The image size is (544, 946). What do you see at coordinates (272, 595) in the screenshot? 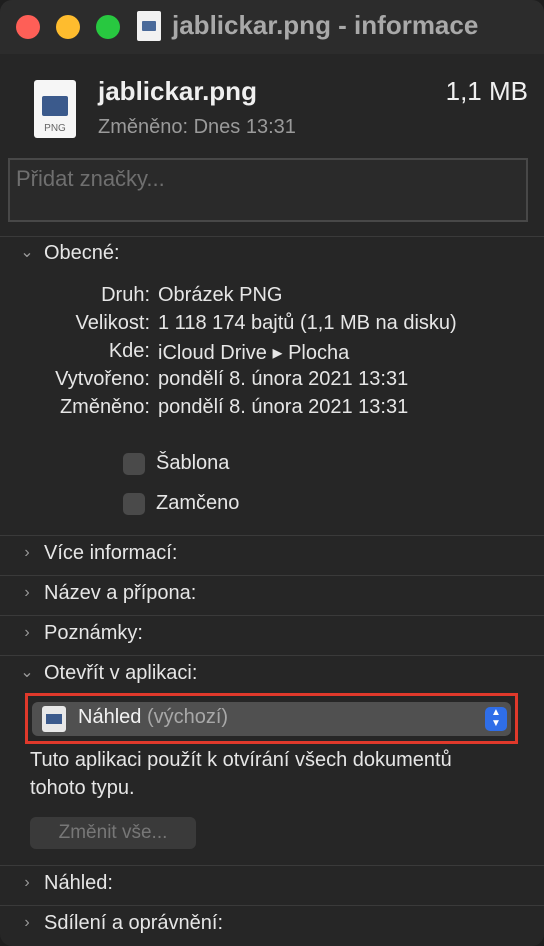
I see `section-name-extension: › Název a přípona:` at bounding box center [272, 595].